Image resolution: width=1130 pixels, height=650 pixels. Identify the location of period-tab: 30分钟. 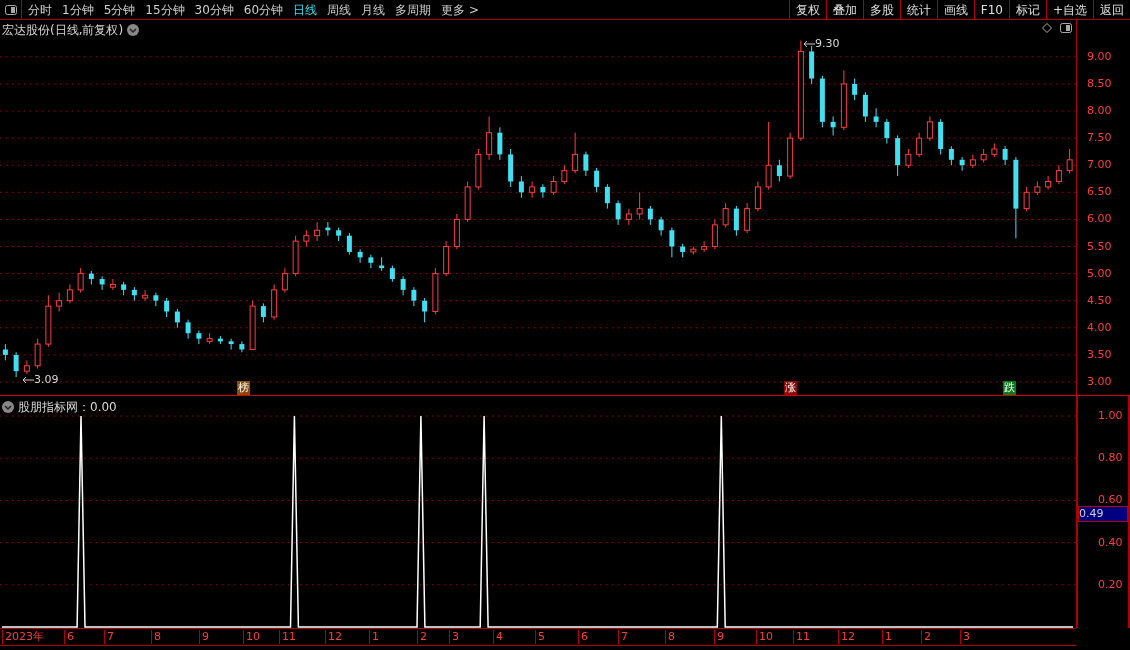
(214, 9).